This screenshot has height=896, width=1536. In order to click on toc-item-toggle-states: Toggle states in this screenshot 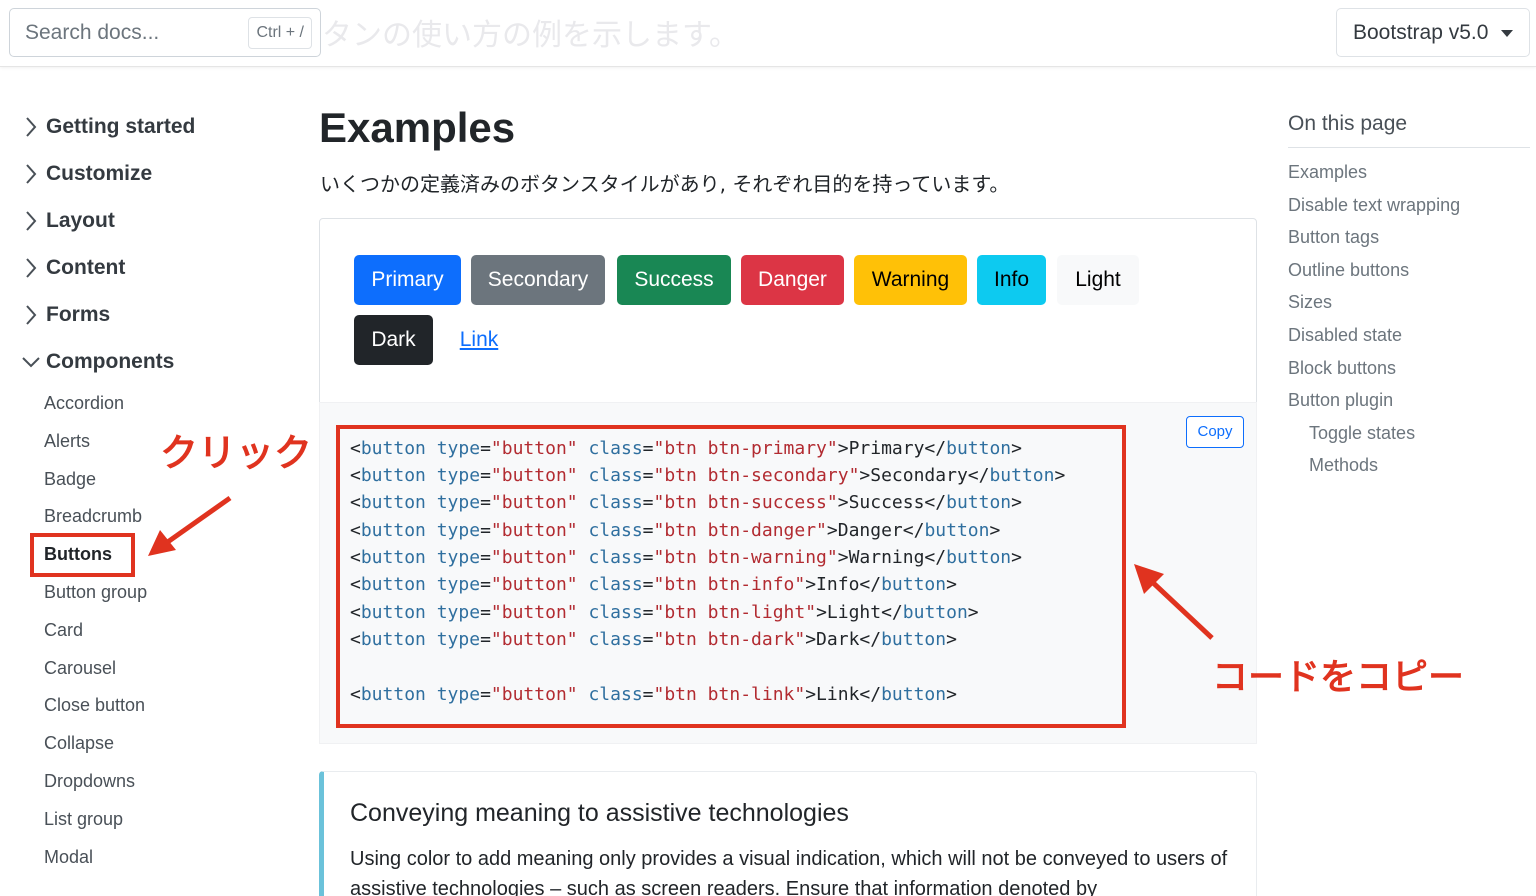, I will do `click(1362, 433)`.